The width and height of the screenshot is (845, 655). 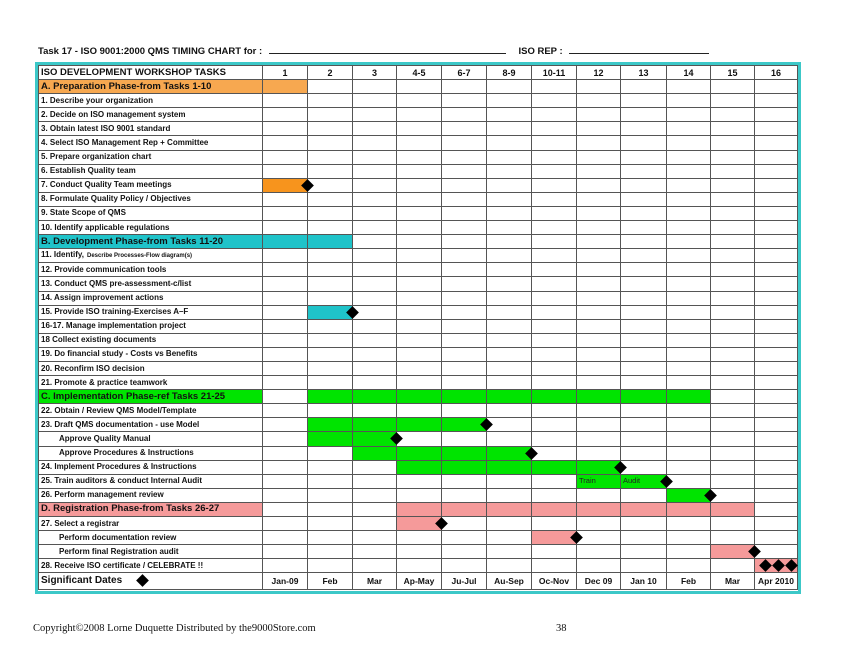 I want to click on period-header: 16, so click(x=776, y=72).